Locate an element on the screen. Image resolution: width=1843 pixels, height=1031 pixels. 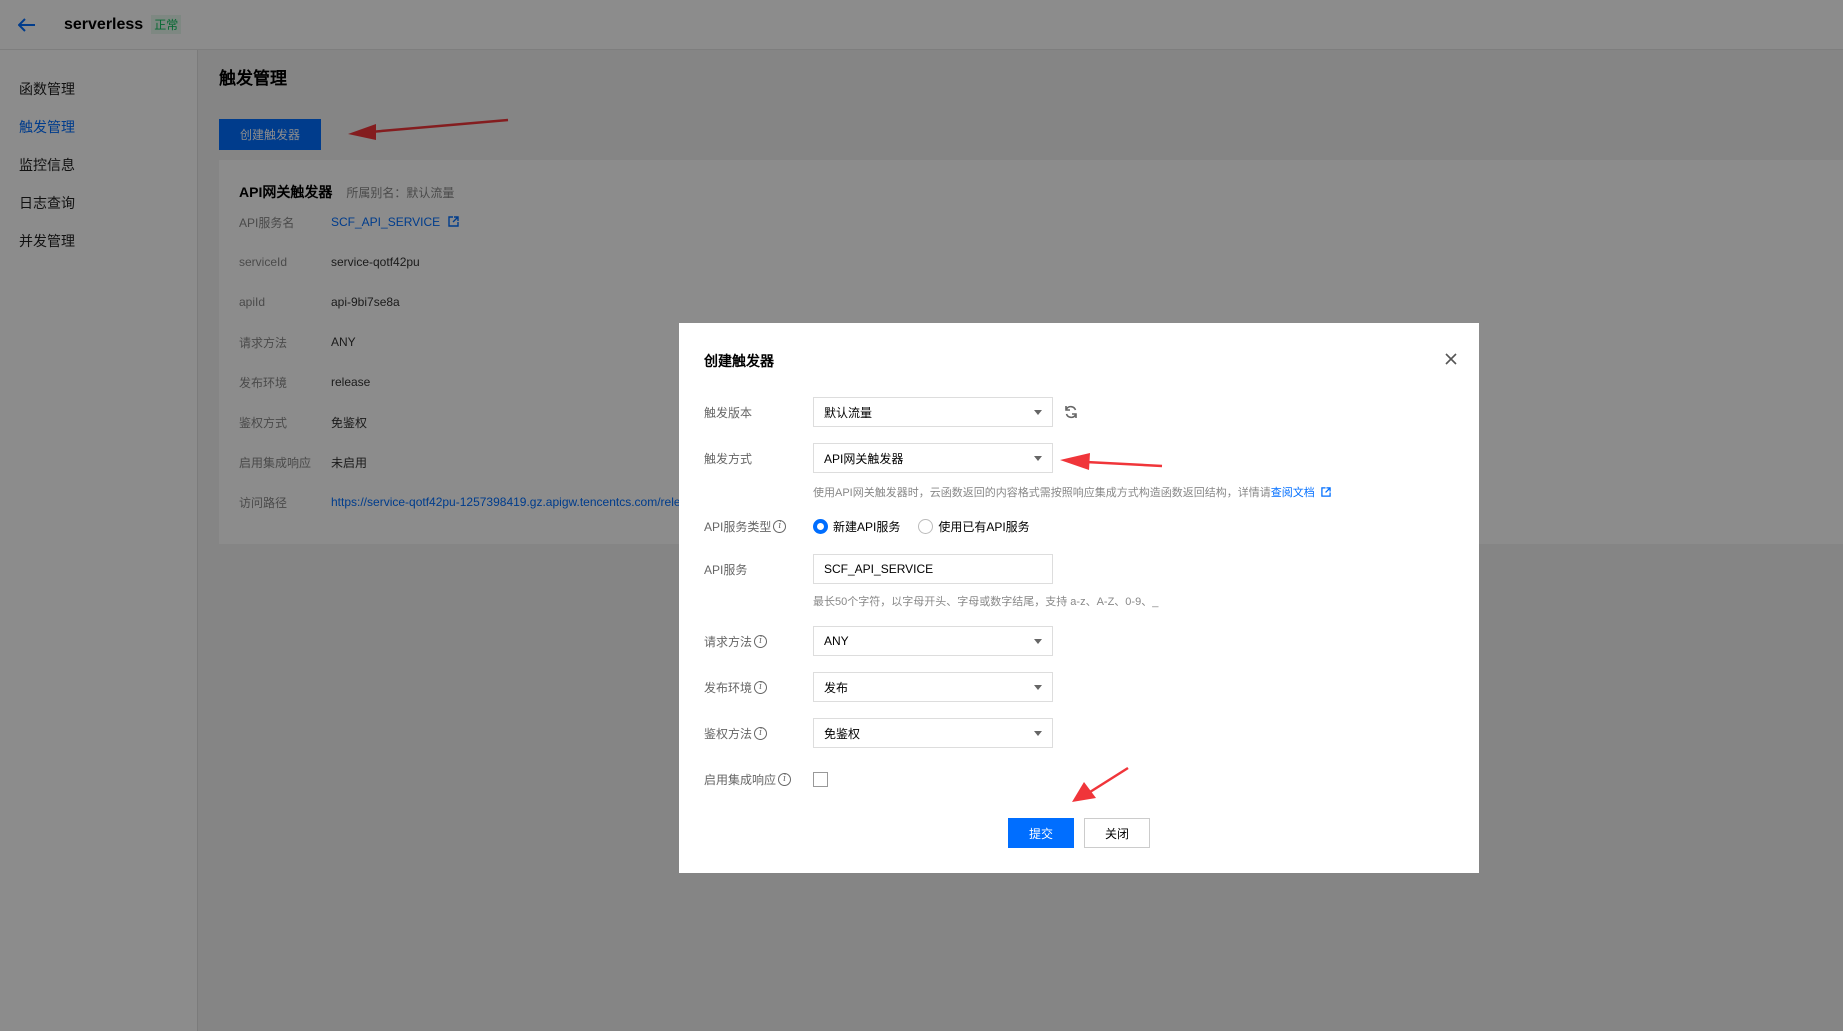
close-button: 关闭 is located at coordinates (1117, 833).